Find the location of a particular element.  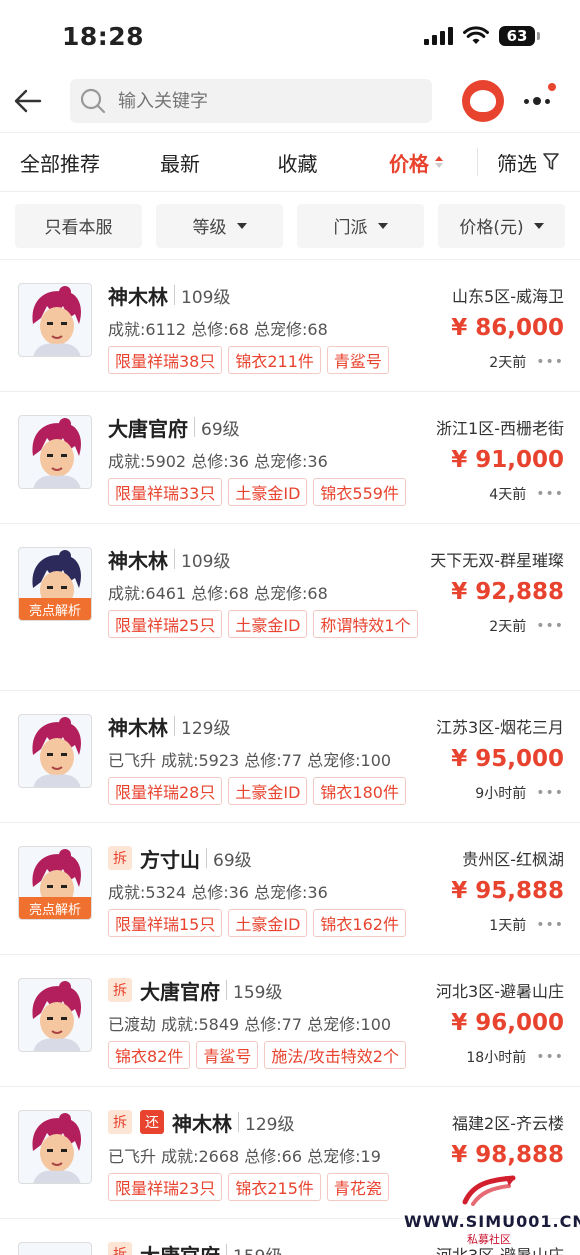

character-stats: 成就:6461 总修:68 总宠修:68 is located at coordinates (218, 593).